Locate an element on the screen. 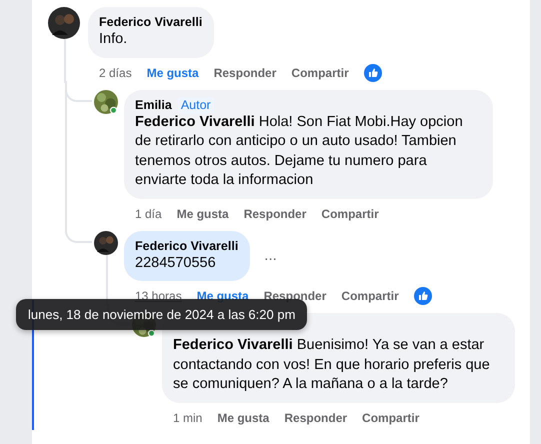 The width and height of the screenshot is (541, 444). author-name: Emilia is located at coordinates (153, 104).